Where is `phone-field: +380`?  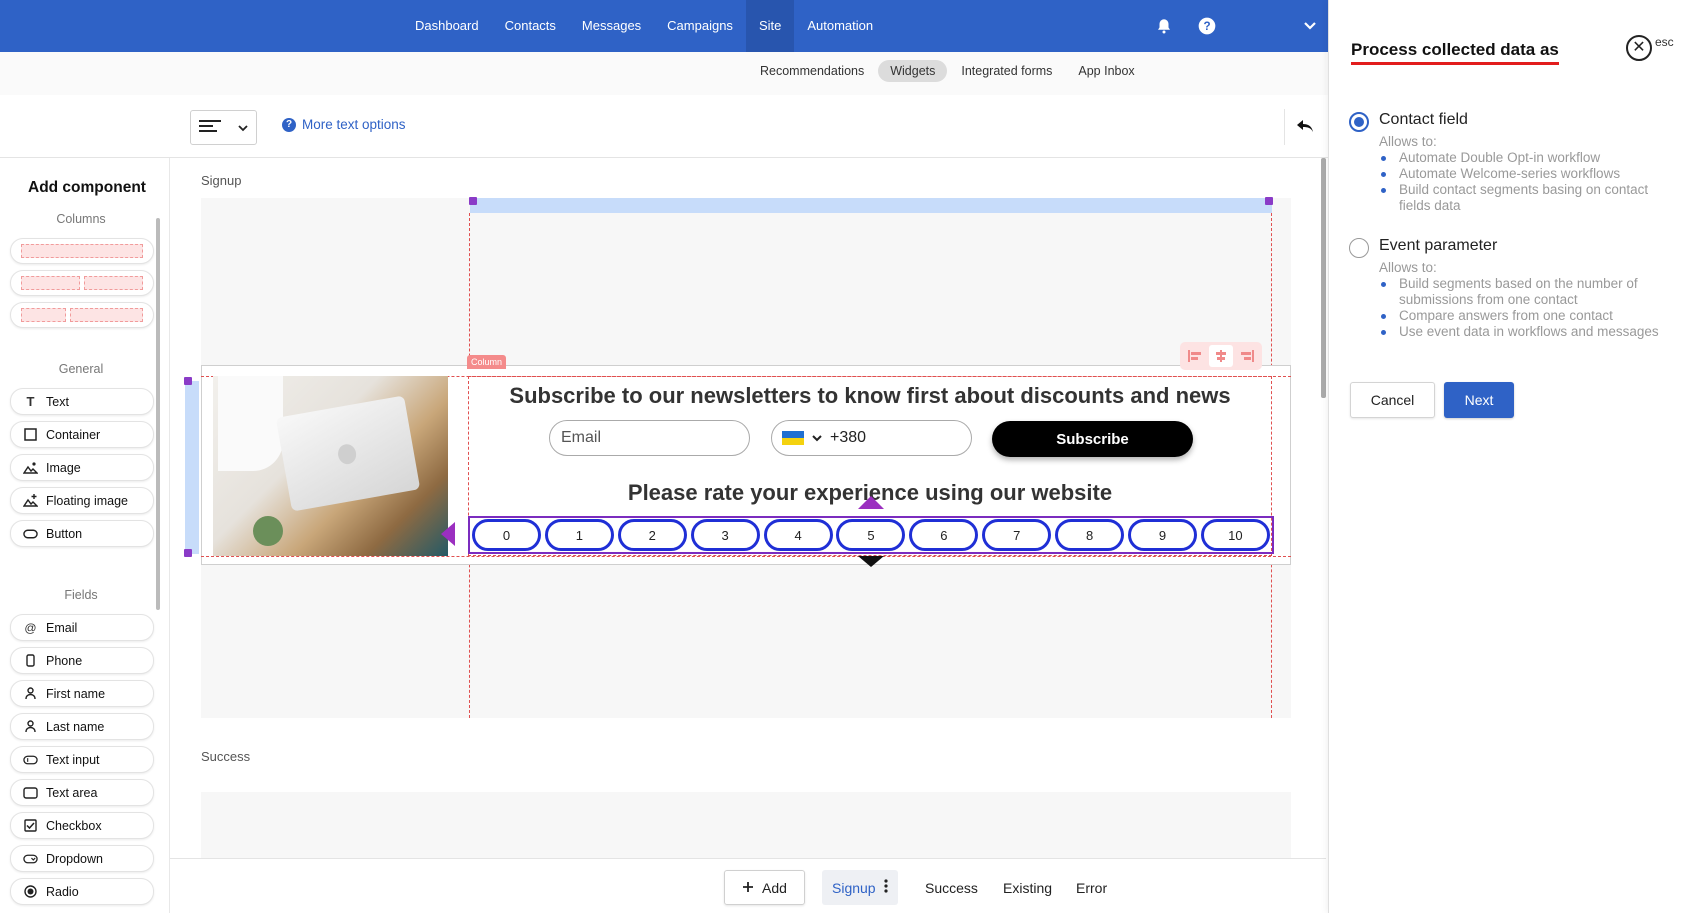
phone-field: +380 is located at coordinates (871, 438).